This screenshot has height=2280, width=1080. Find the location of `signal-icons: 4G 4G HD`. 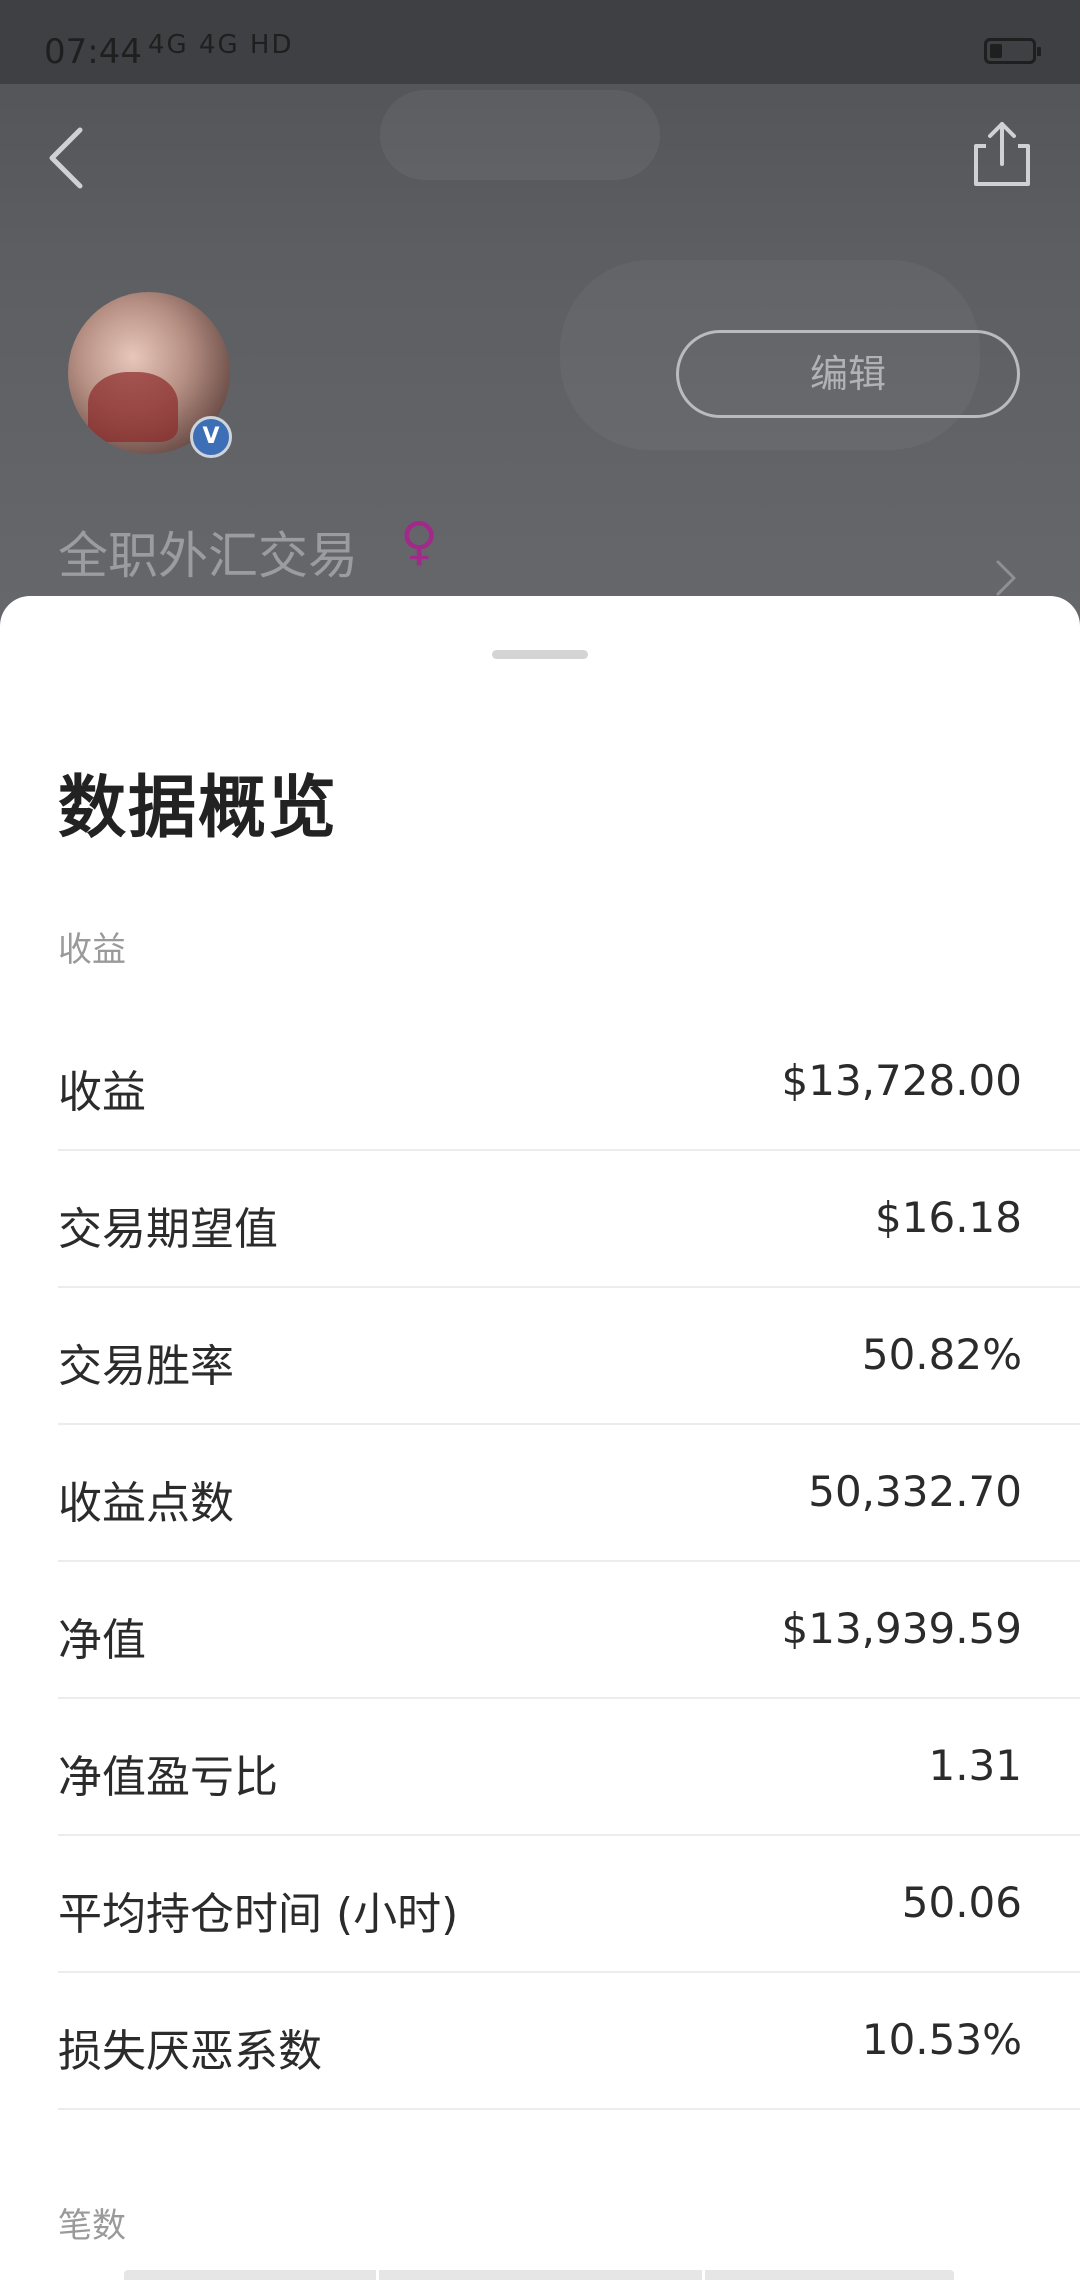

signal-icons: 4G 4G HD is located at coordinates (221, 45).